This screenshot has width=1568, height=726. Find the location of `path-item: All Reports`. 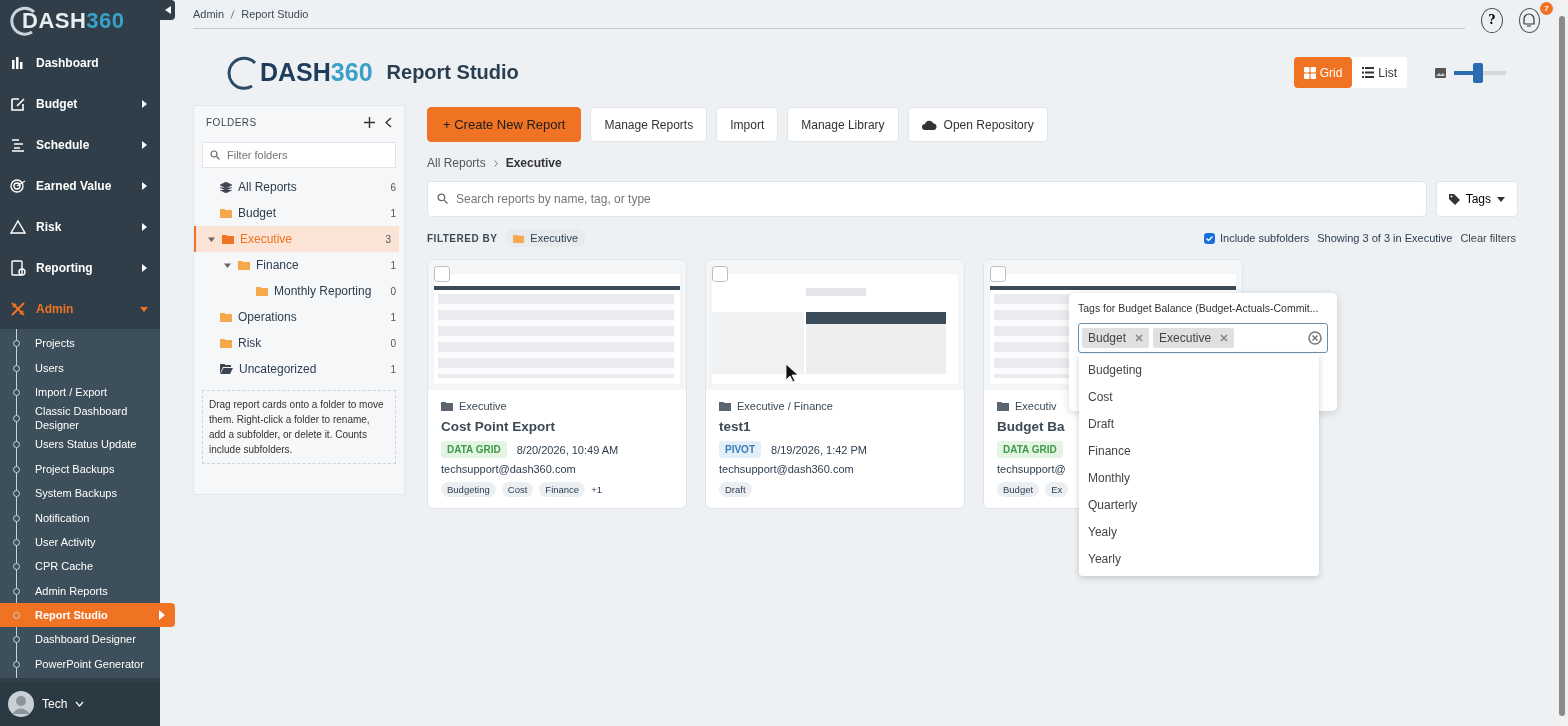

path-item: All Reports is located at coordinates (456, 163).